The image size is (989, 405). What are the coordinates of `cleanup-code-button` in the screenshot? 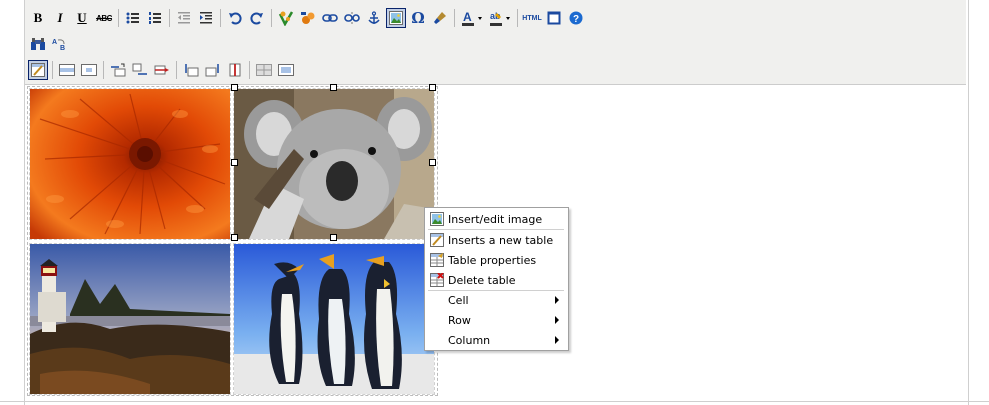 It's located at (440, 18).